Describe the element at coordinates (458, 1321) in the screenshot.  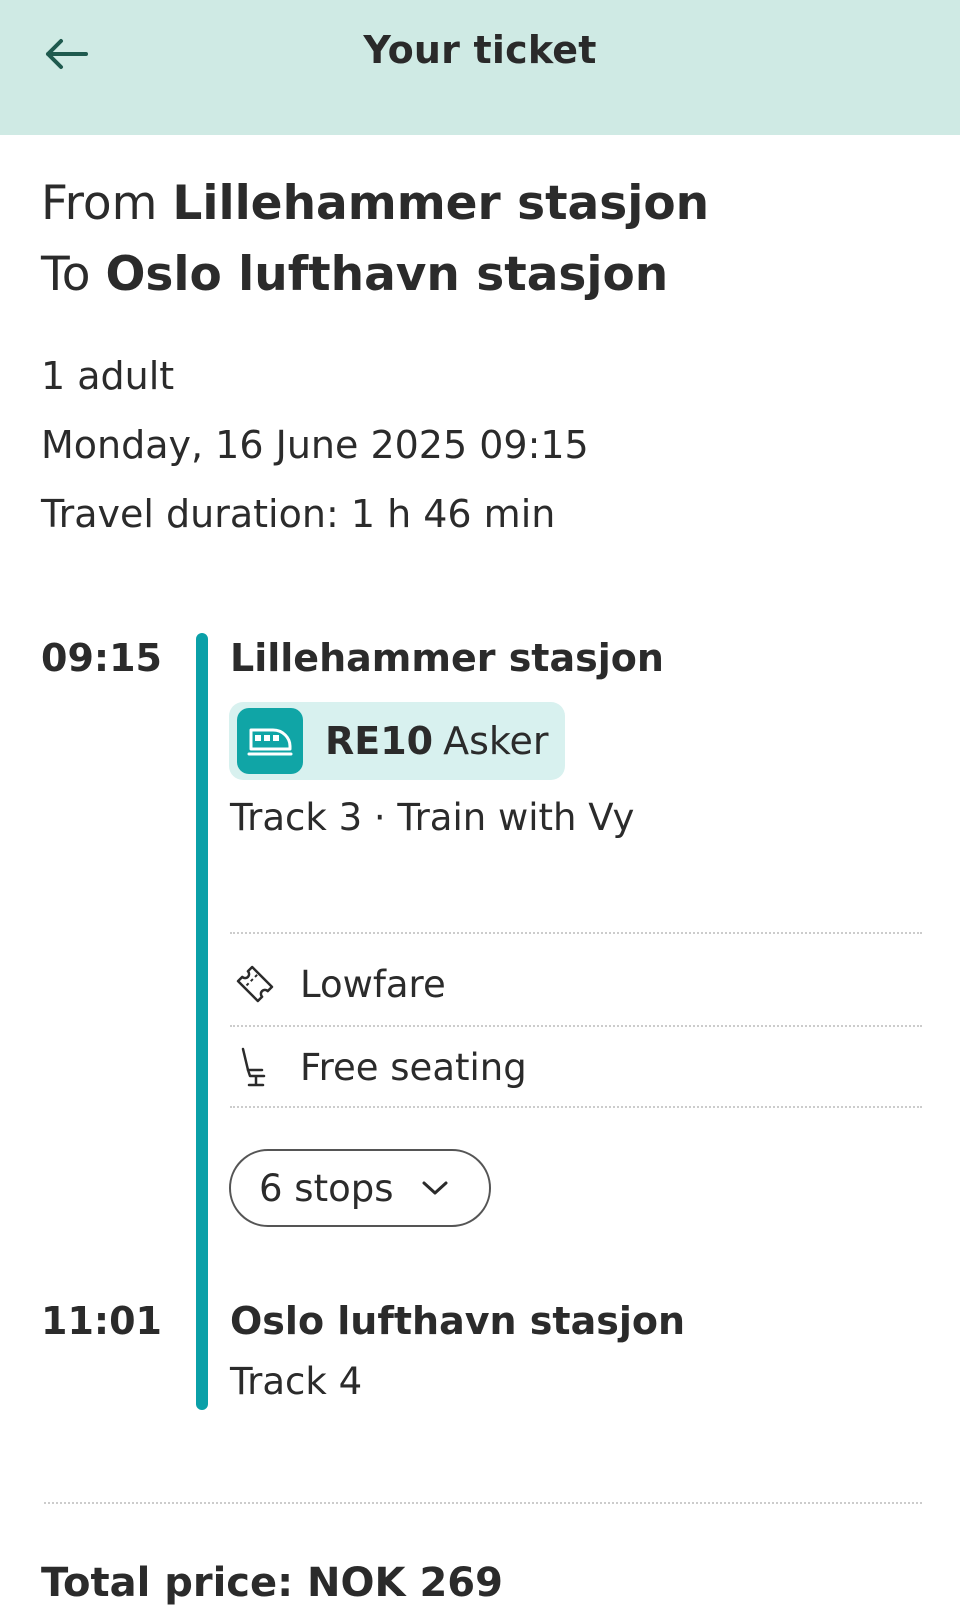
I see `arrival-station: Oslo lufthavn stasjon` at that location.